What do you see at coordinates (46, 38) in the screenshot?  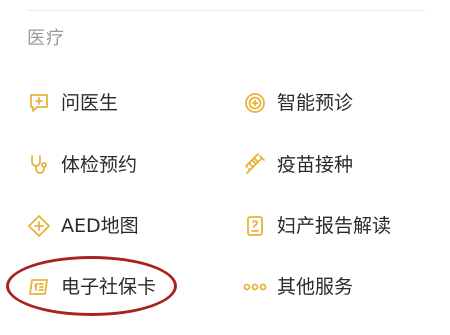 I see `section-title: 医疗` at bounding box center [46, 38].